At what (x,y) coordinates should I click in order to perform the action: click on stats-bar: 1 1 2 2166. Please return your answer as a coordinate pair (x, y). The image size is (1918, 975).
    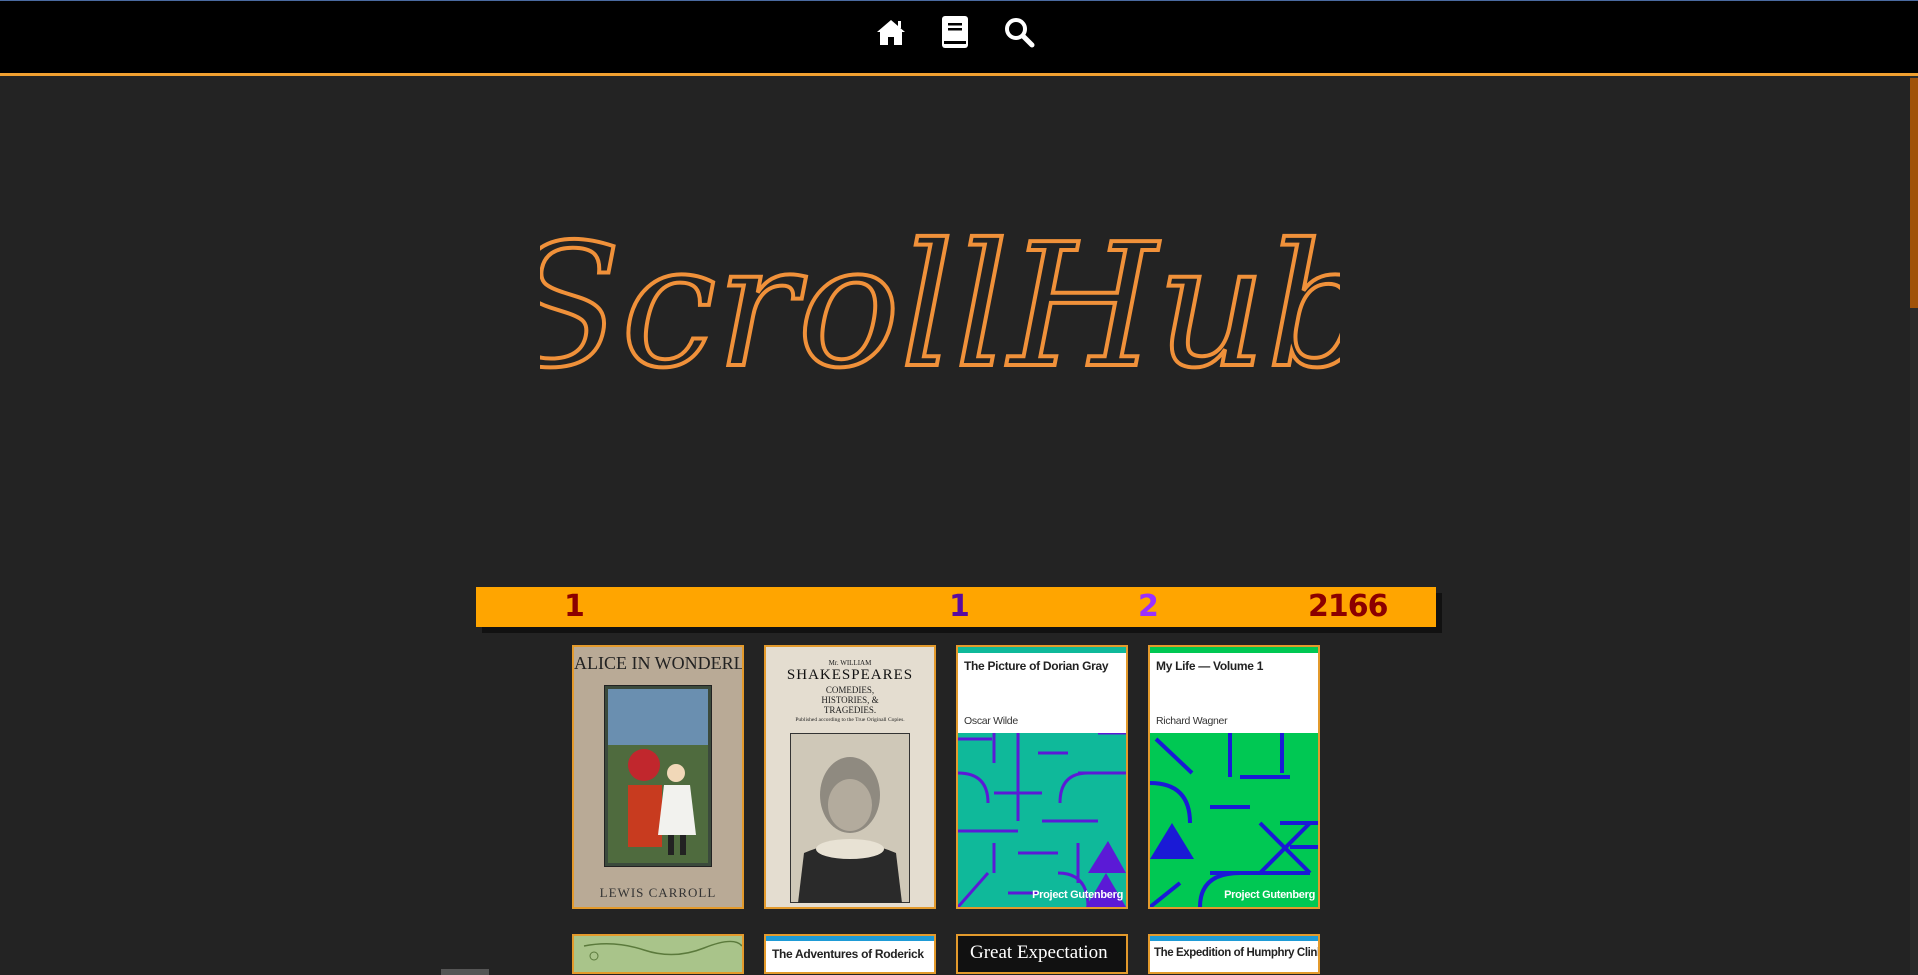
    Looking at the image, I should click on (956, 607).